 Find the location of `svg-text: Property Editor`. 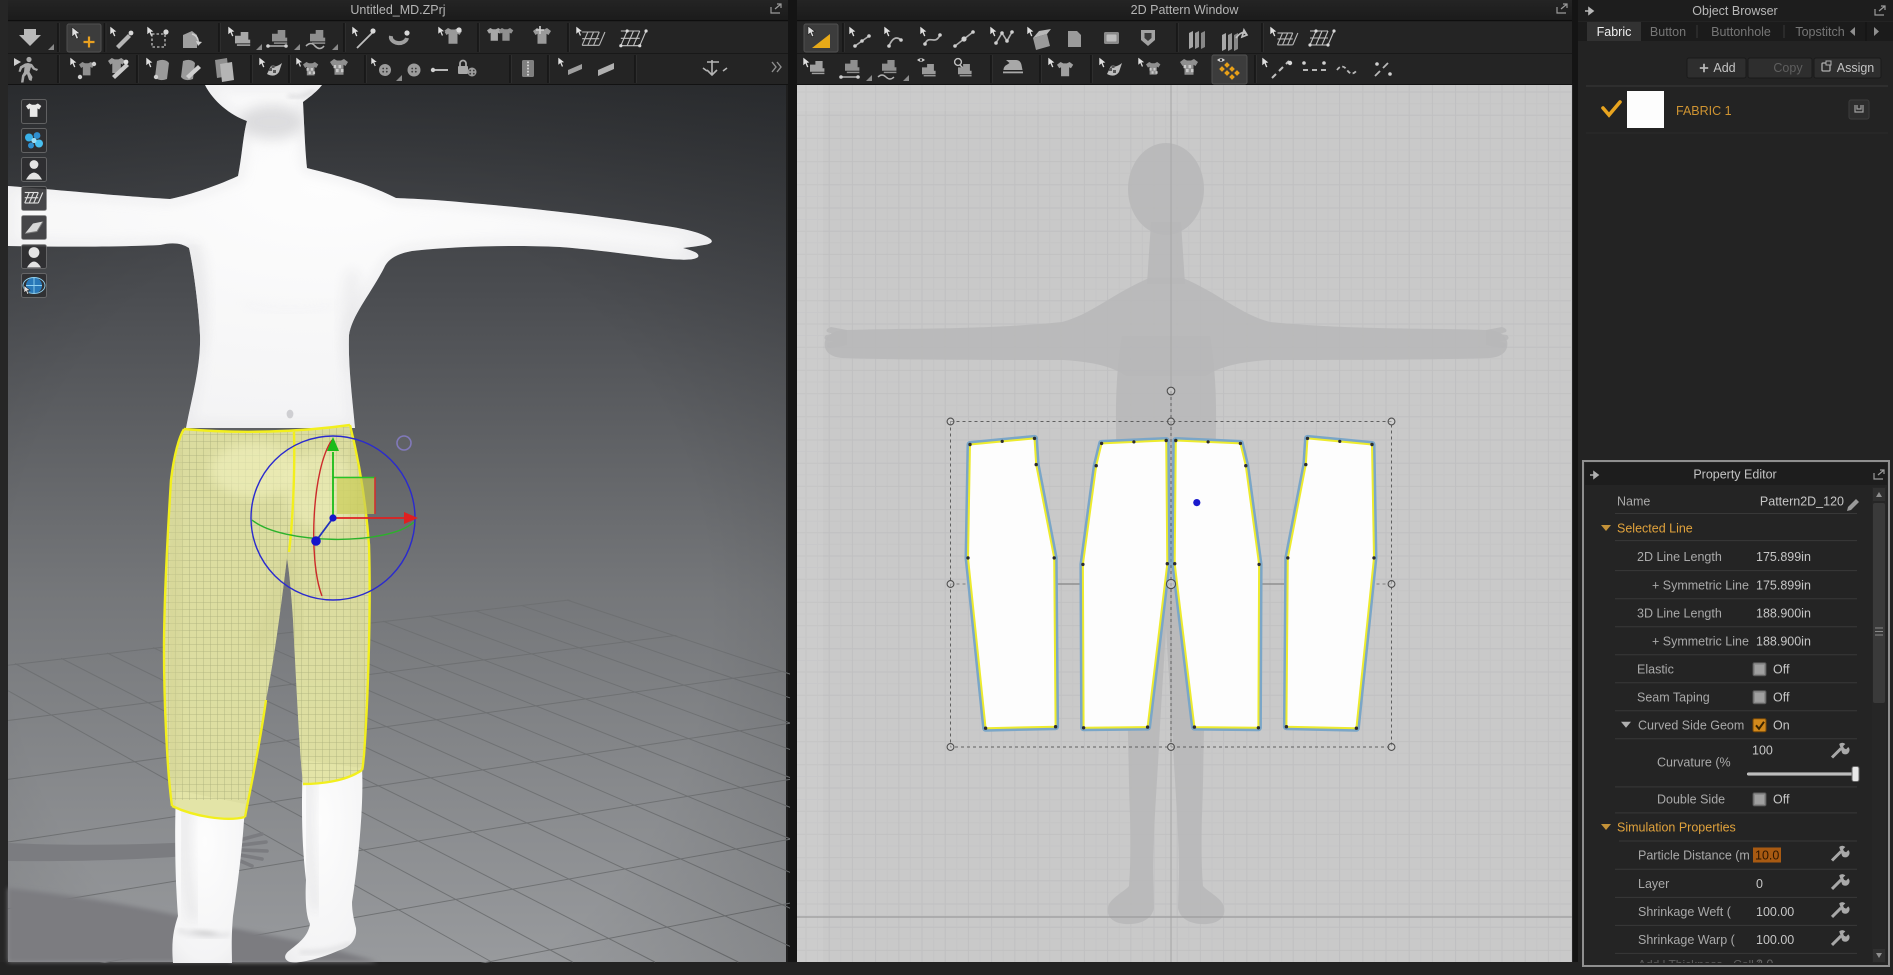

svg-text: Property Editor is located at coordinates (1734, 475).